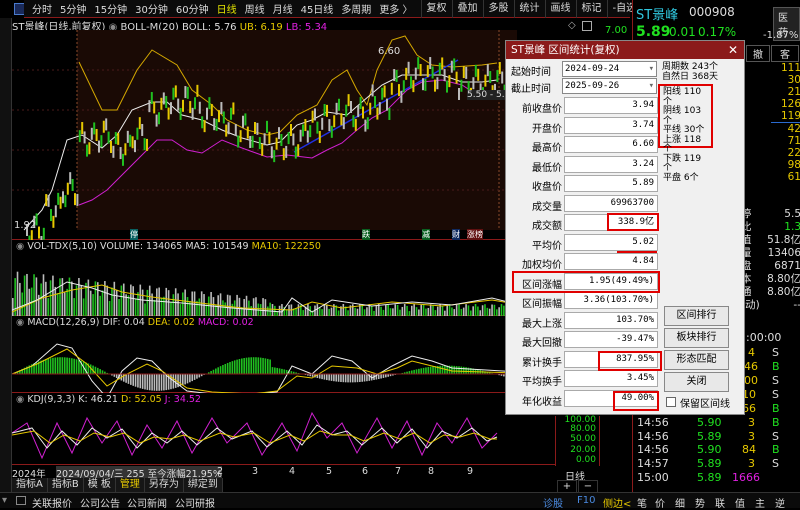  I want to click on stat-value: 3.24, so click(611, 164).